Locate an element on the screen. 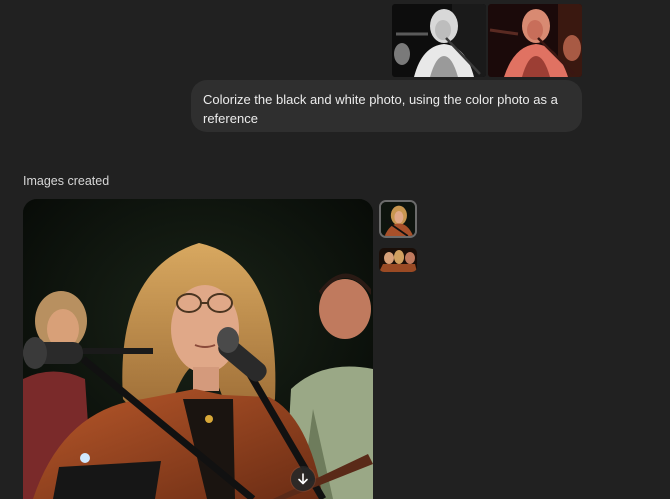 Image resolution: width=670 pixels, height=499 pixels. image-thumbnail-strip is located at coordinates (398, 241).